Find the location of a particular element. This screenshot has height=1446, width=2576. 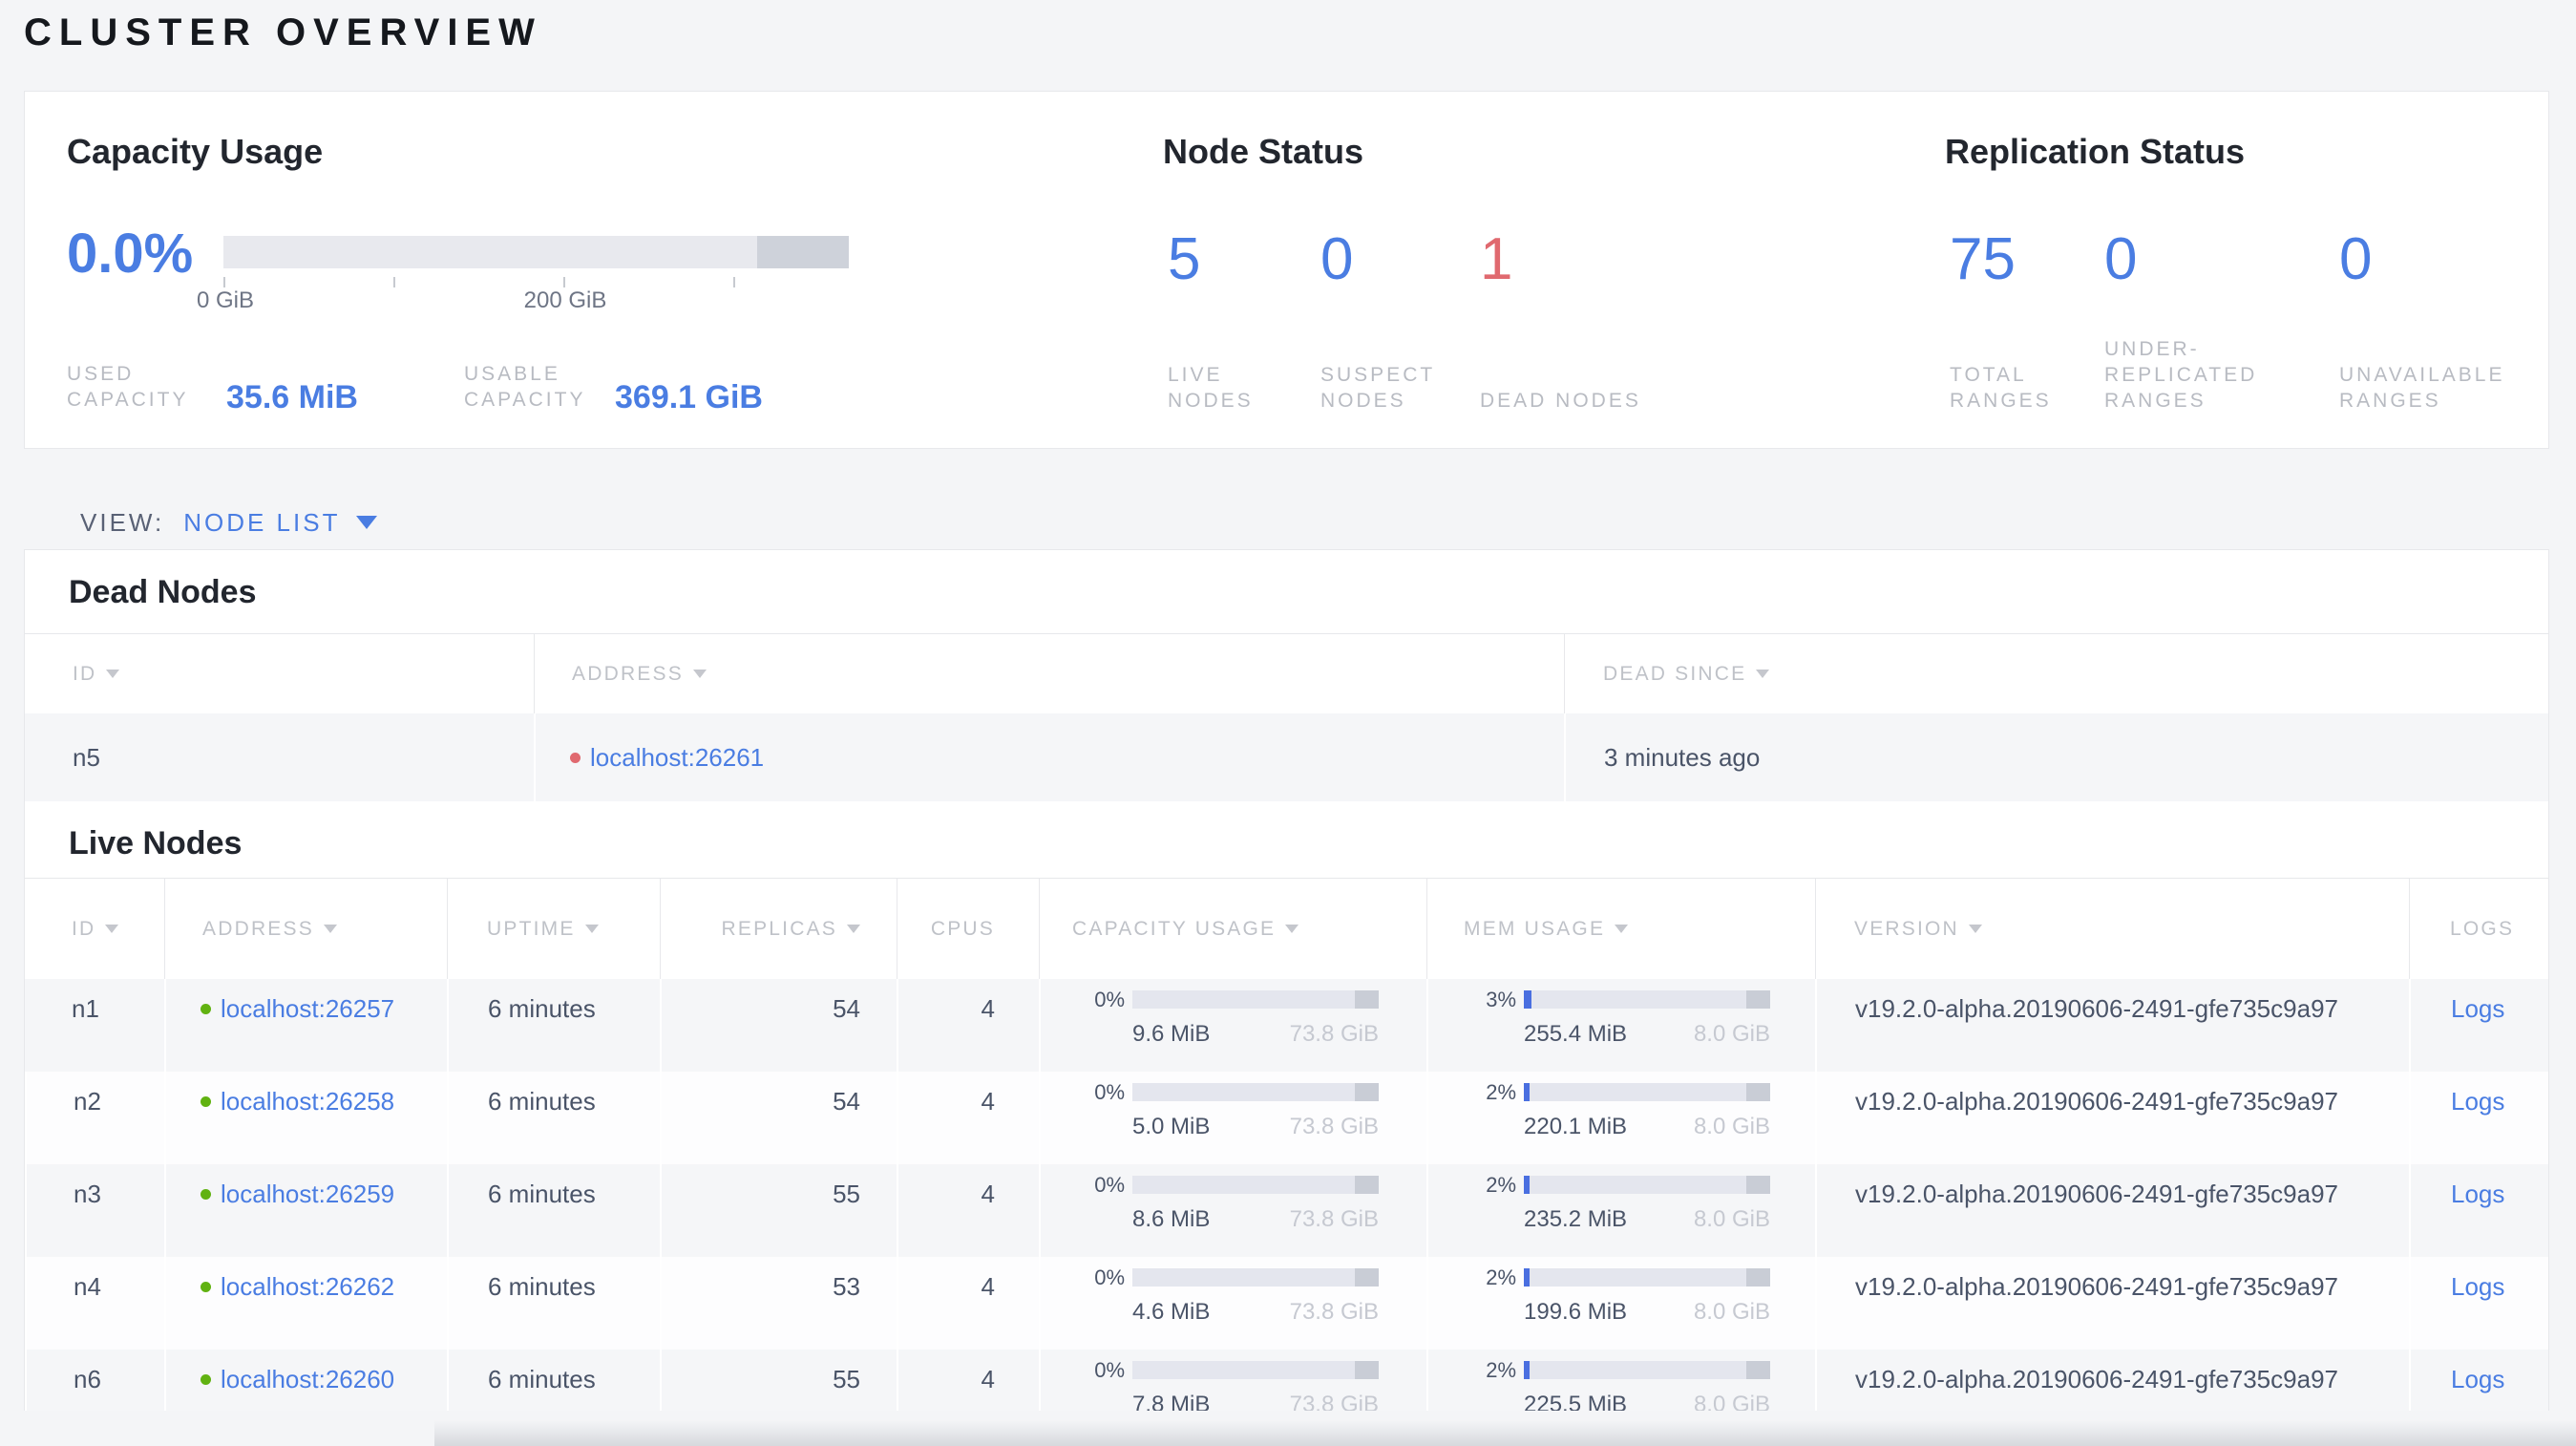

node-address-link: localhost:26259 is located at coordinates (307, 1194).